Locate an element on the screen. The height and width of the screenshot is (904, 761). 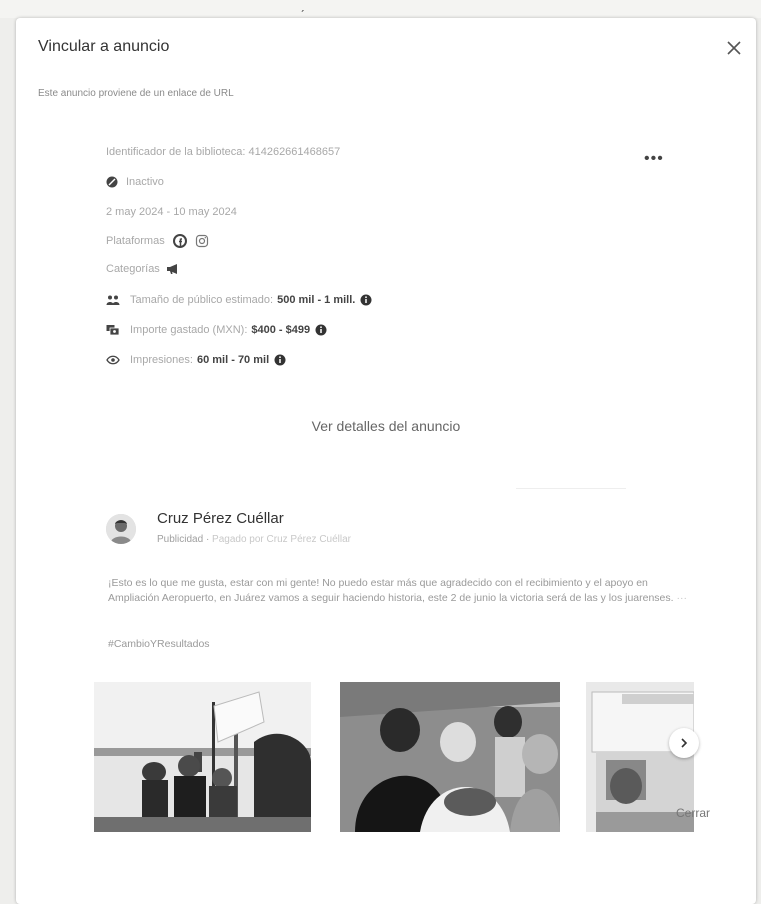
categories-label: Categorías is located at coordinates (133, 269).